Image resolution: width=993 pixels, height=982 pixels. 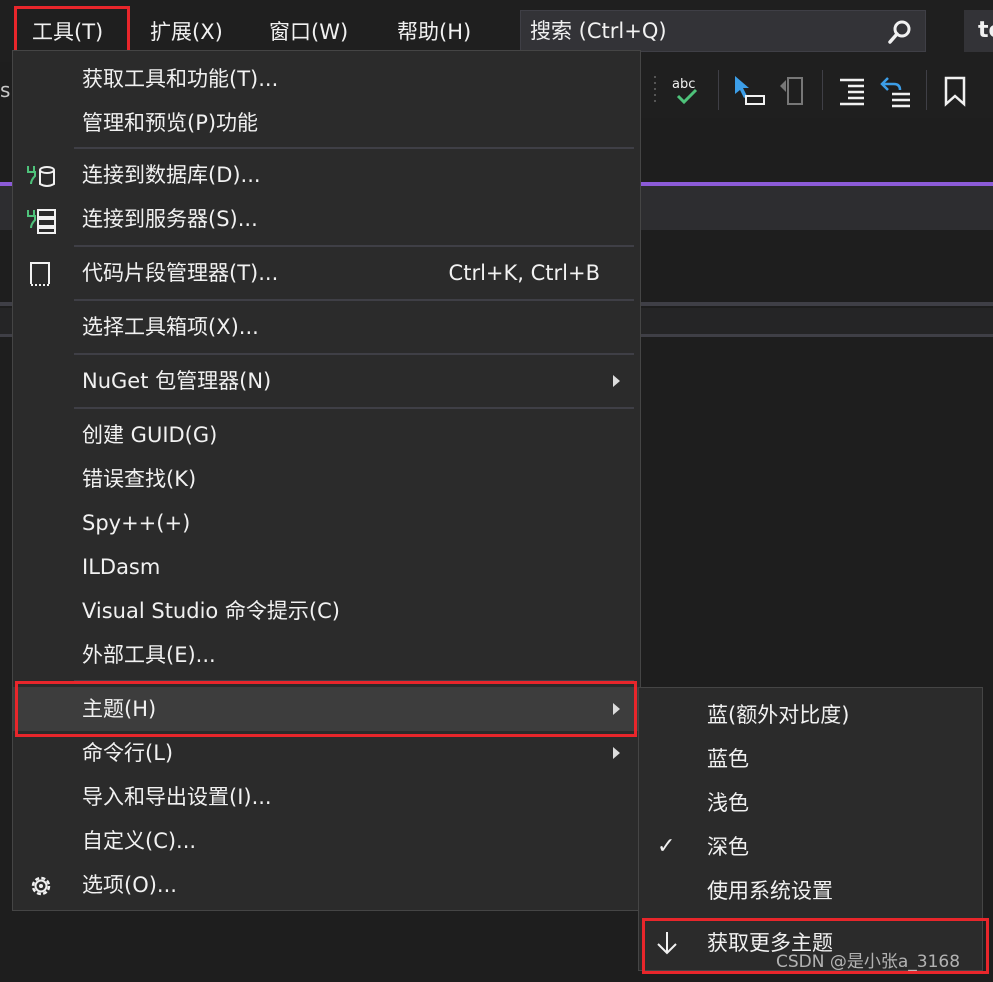 What do you see at coordinates (810, 759) in the screenshot?
I see `theme-option-blue: 蓝色` at bounding box center [810, 759].